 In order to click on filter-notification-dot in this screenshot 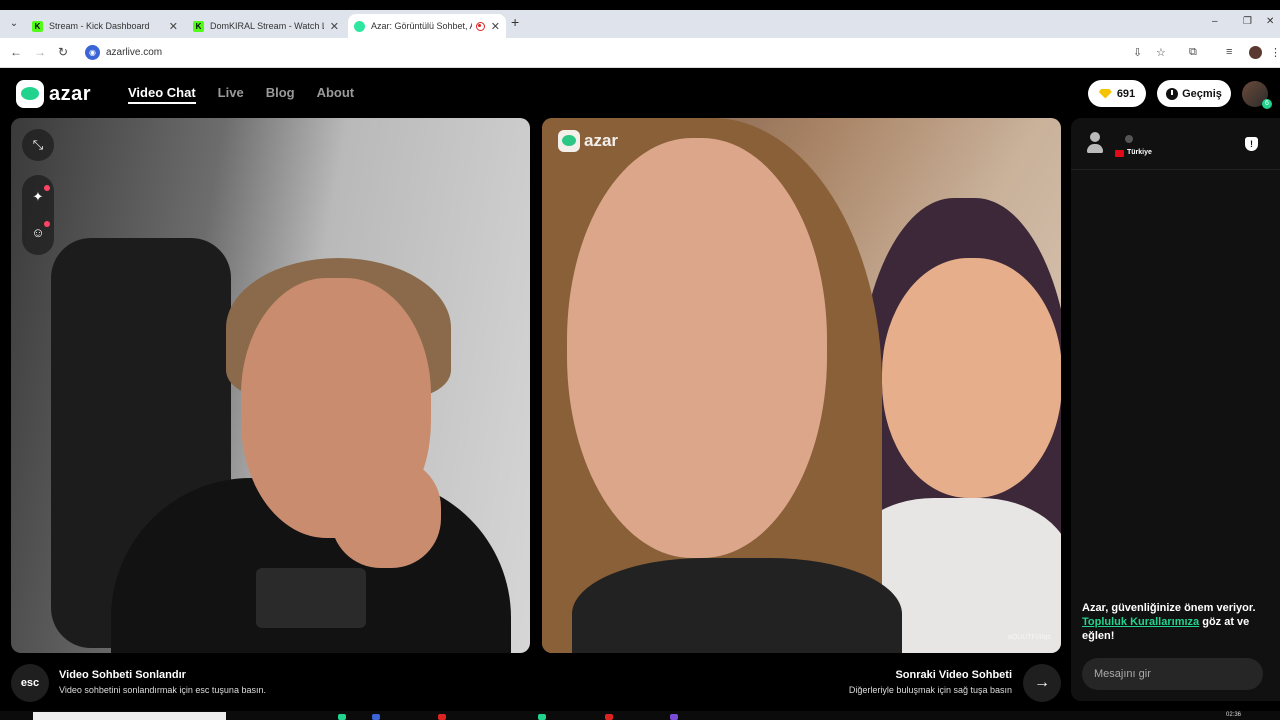, I will do `click(47, 224)`.